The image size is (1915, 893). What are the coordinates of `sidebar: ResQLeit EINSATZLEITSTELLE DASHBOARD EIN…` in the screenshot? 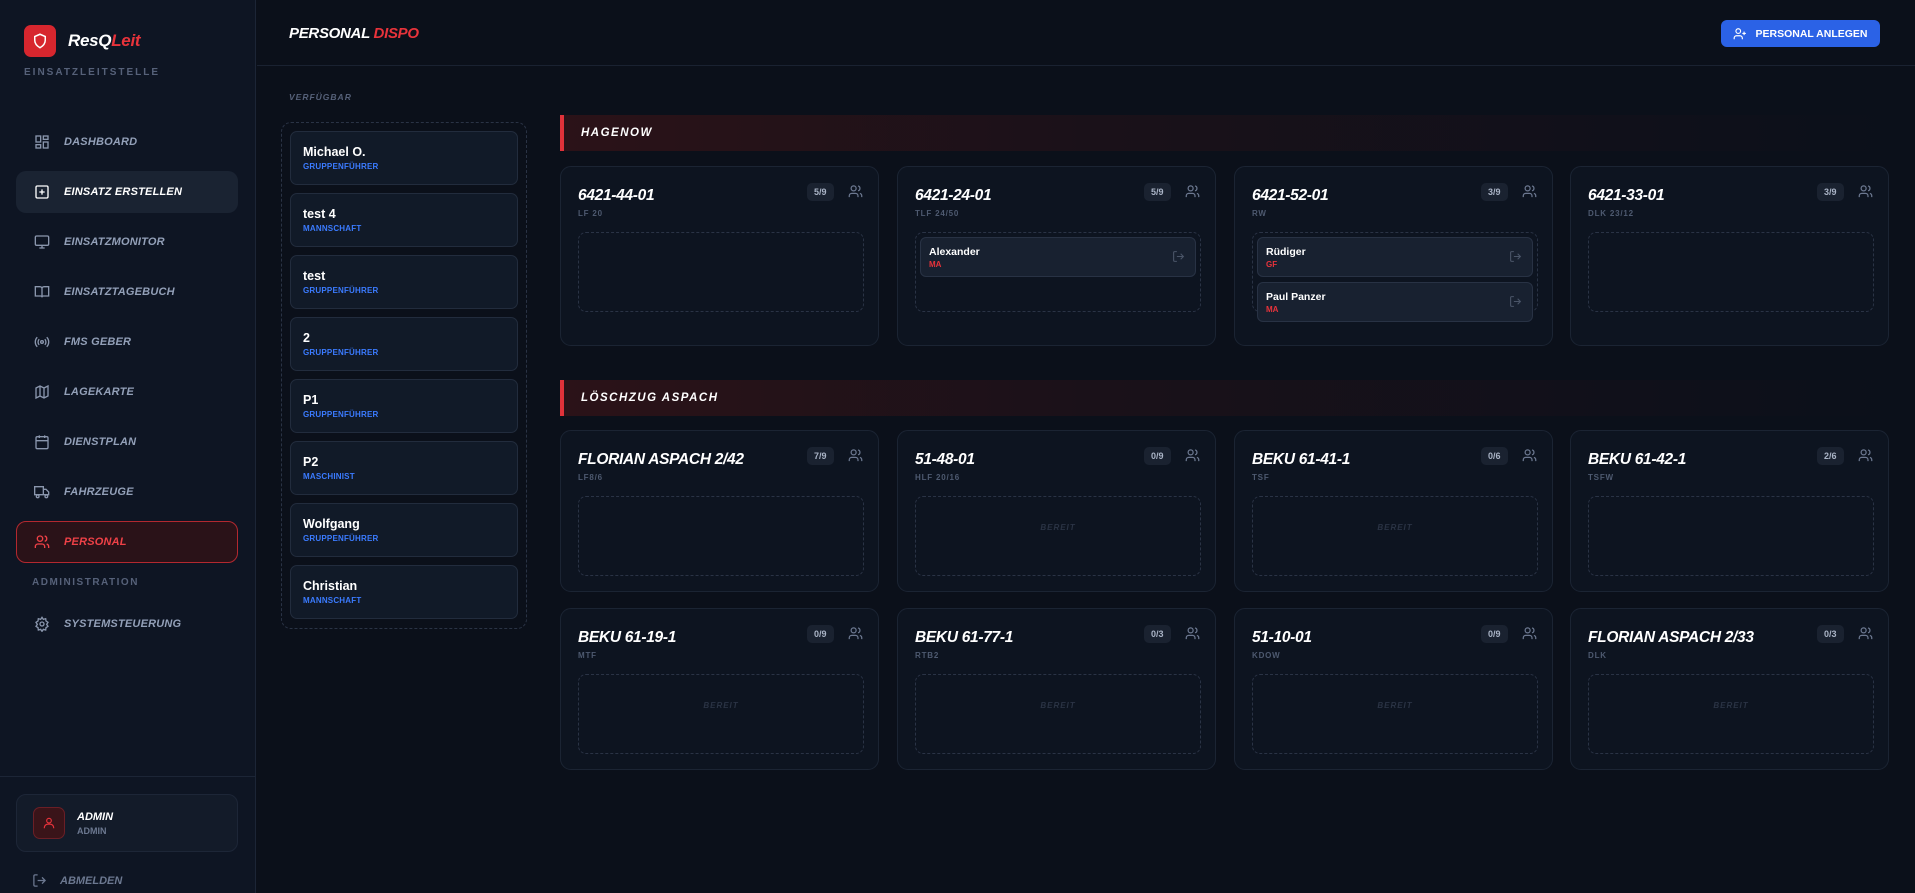 It's located at (128, 446).